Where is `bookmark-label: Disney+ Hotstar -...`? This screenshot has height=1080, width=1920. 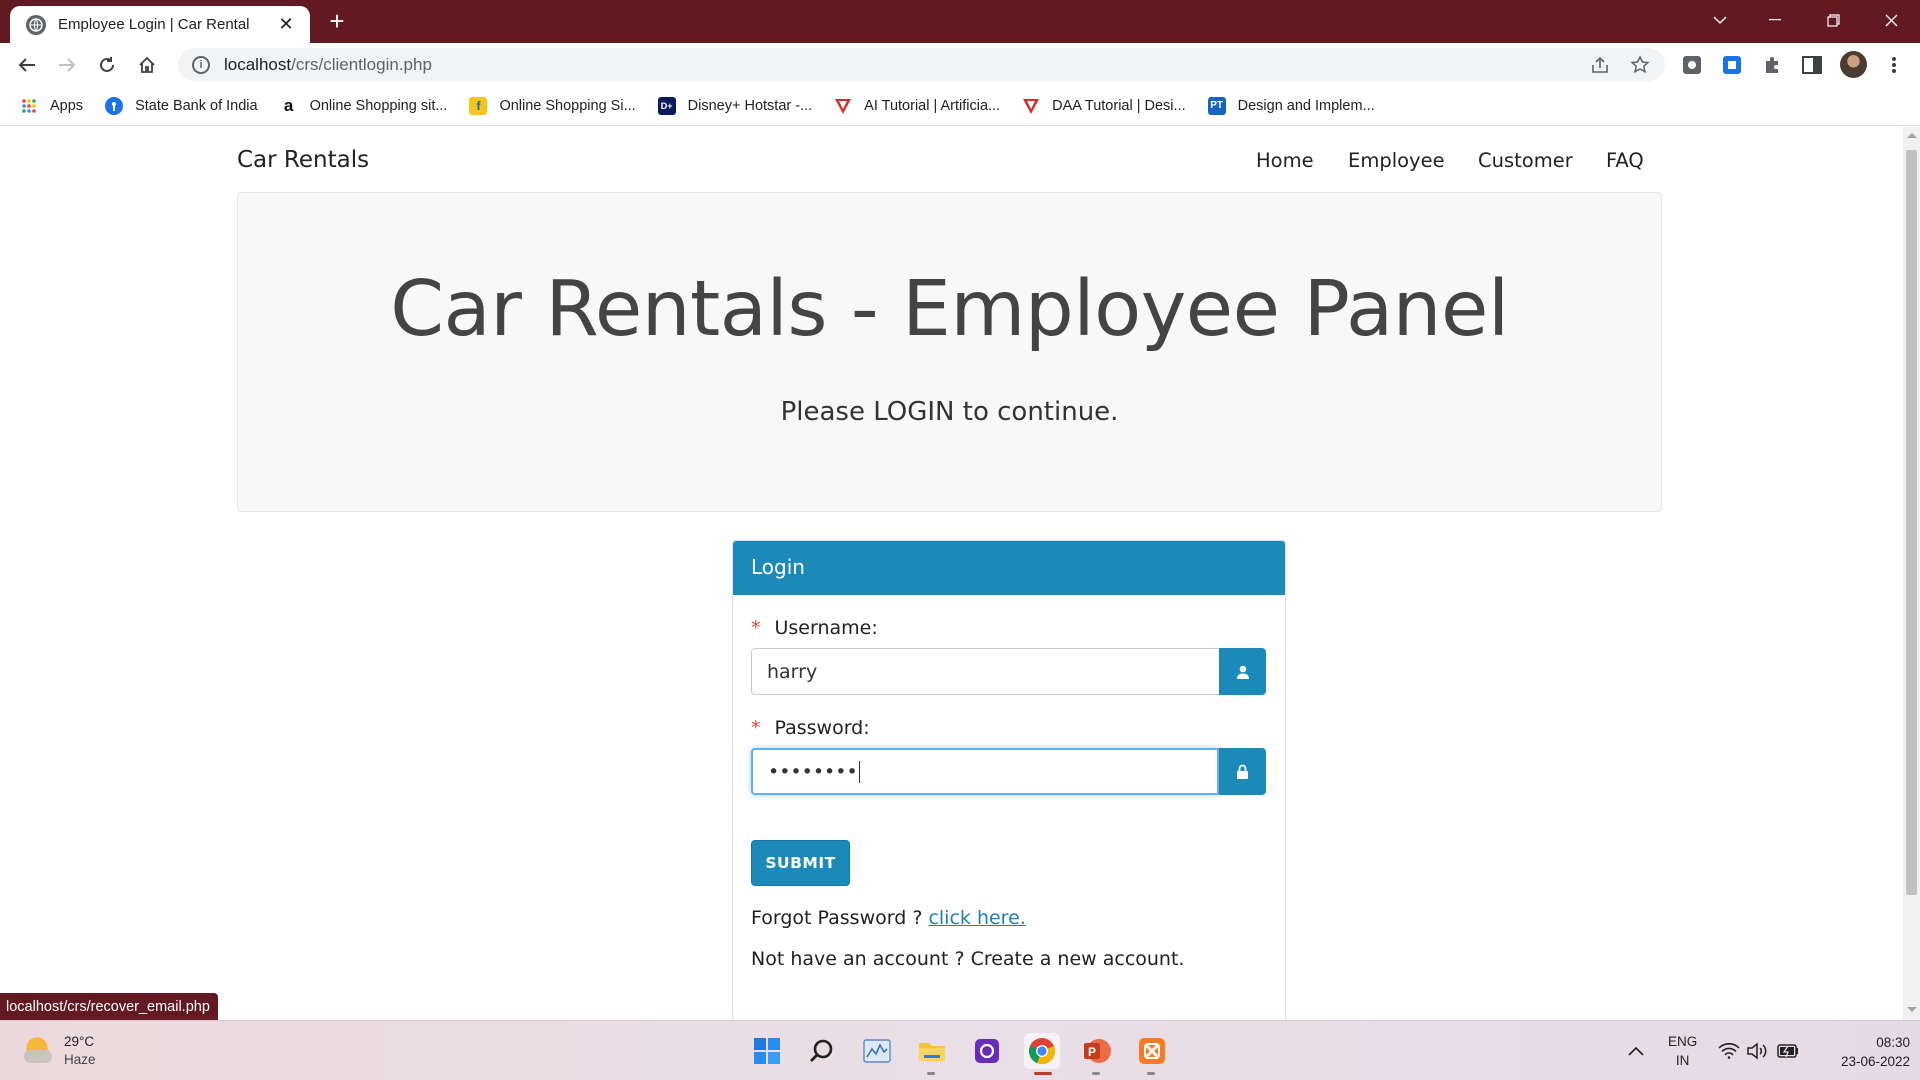
bookmark-label: Disney+ Hotstar -... is located at coordinates (750, 105).